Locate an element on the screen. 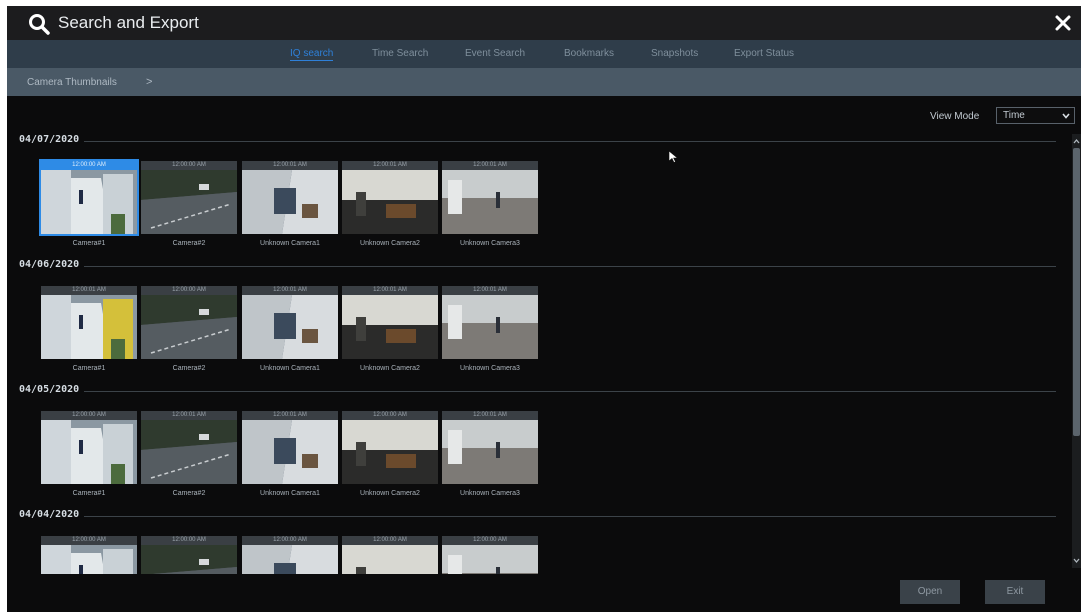 Image resolution: width=1084 pixels, height=614 pixels. scroll-down-icon is located at coordinates (1076, 561).